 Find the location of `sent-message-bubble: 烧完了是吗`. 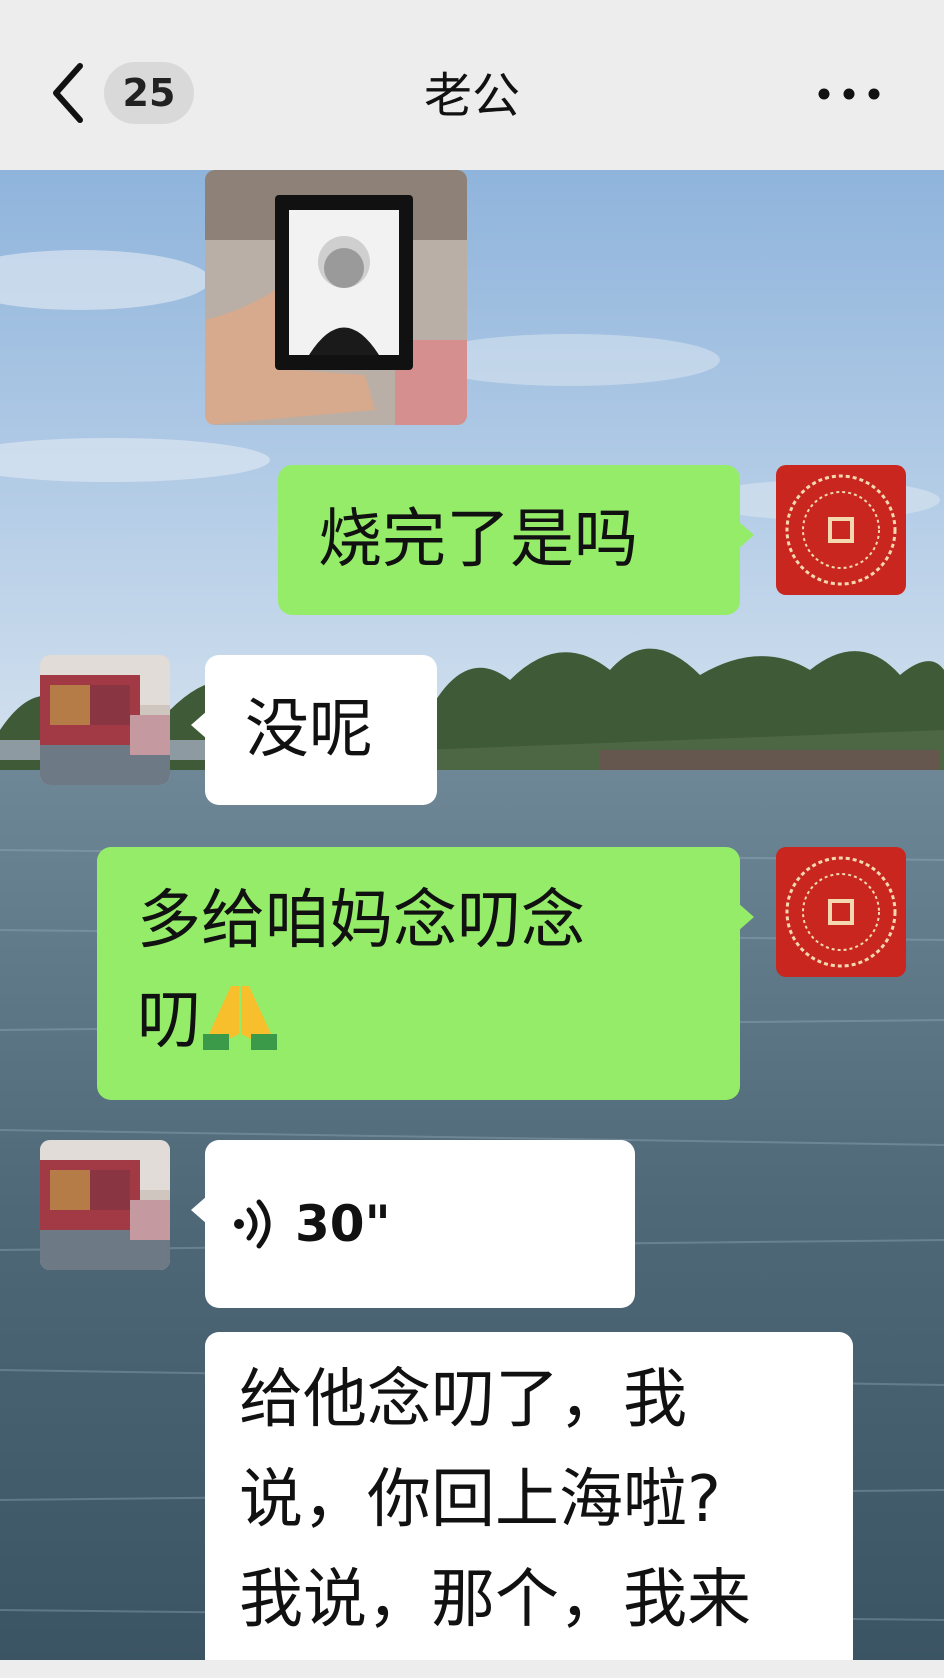

sent-message-bubble: 烧完了是吗 is located at coordinates (516, 540).